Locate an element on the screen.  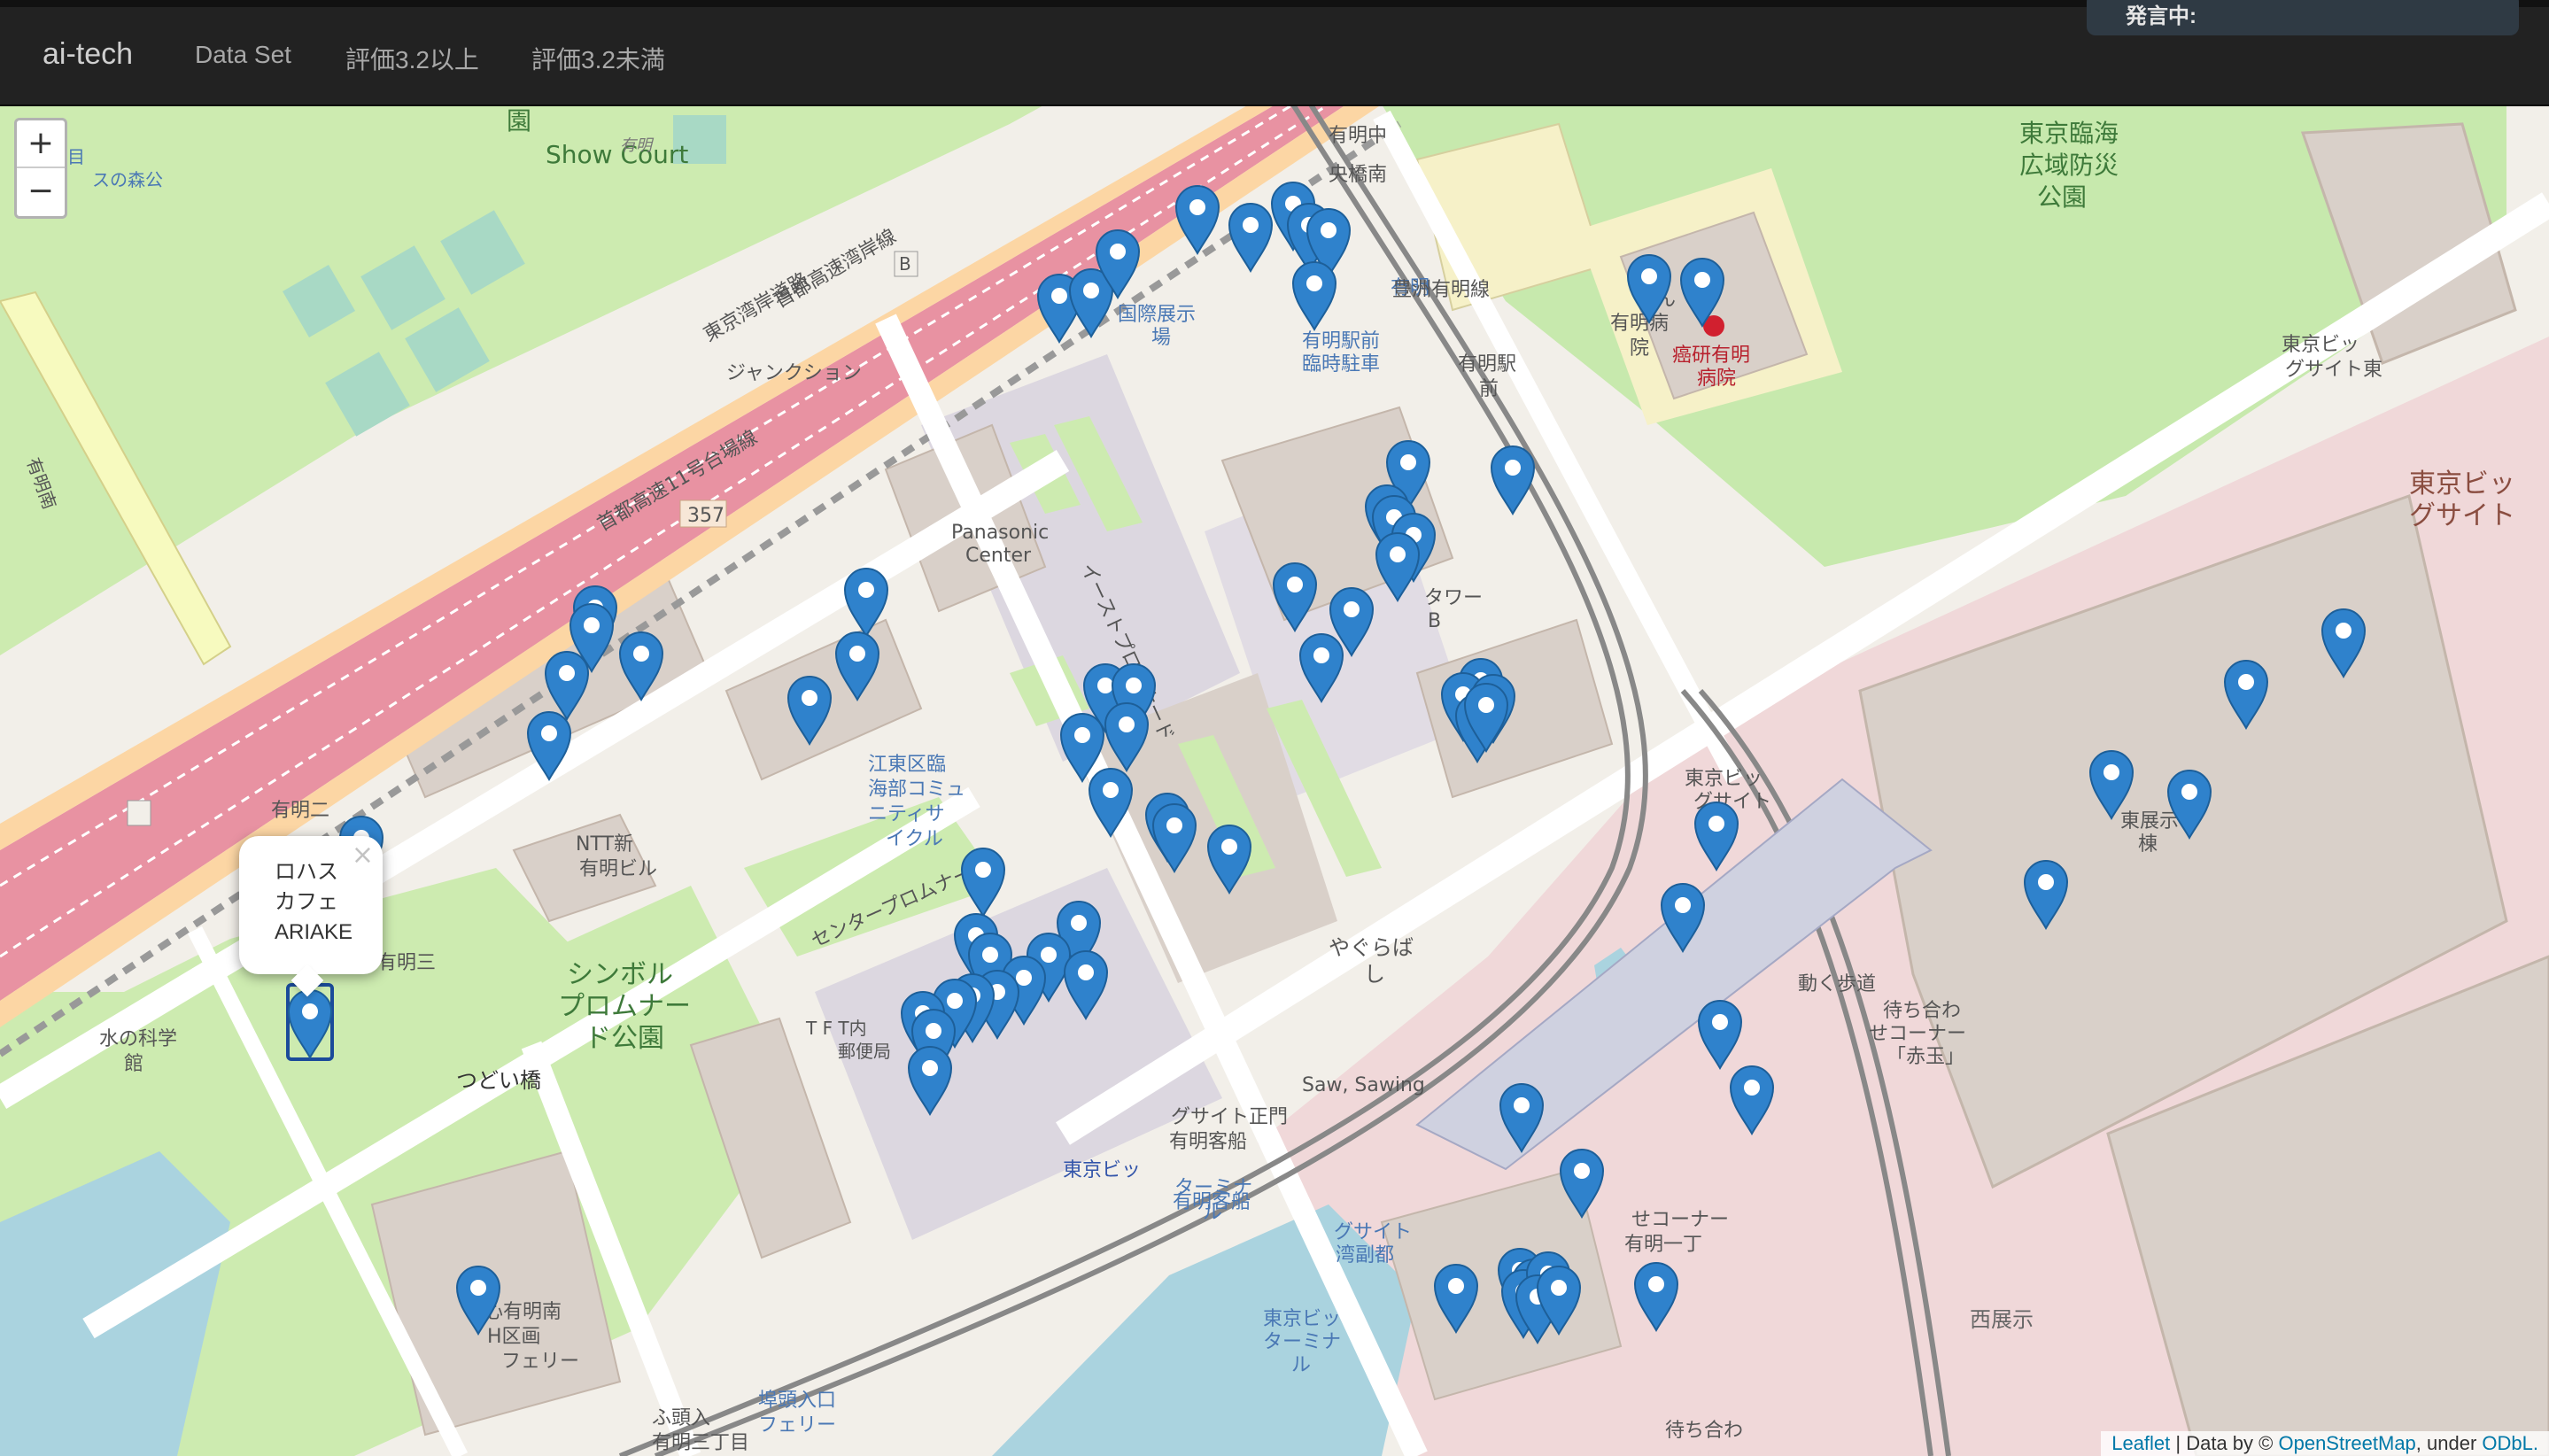
zoom-control: + − is located at coordinates (40, 168).